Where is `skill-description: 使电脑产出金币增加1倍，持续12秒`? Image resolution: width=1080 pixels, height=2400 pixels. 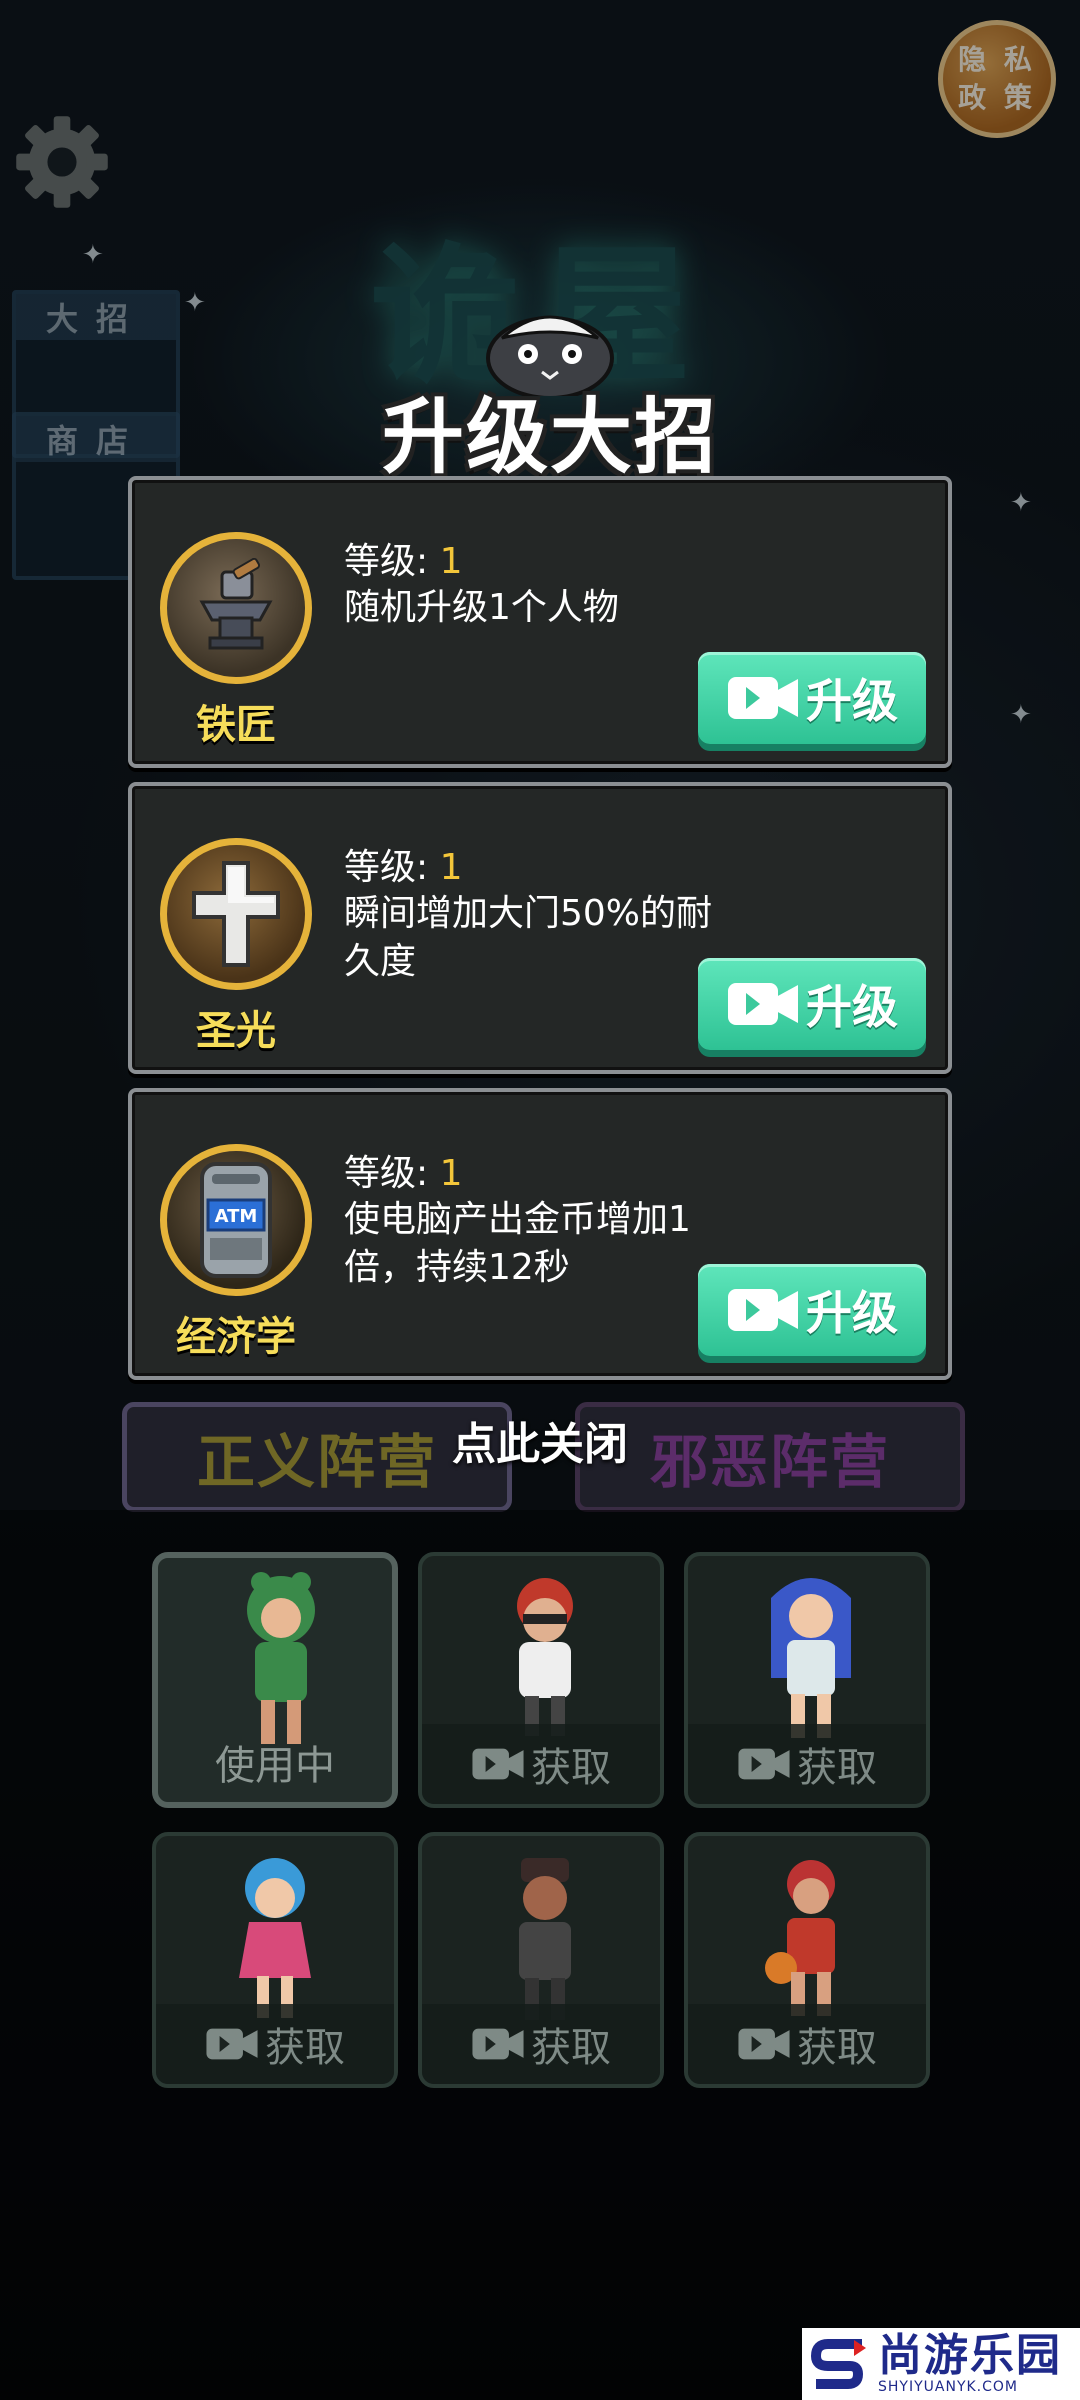
skill-description: 使电脑产出金币增加1倍，持续12秒 is located at coordinates (517, 1243).